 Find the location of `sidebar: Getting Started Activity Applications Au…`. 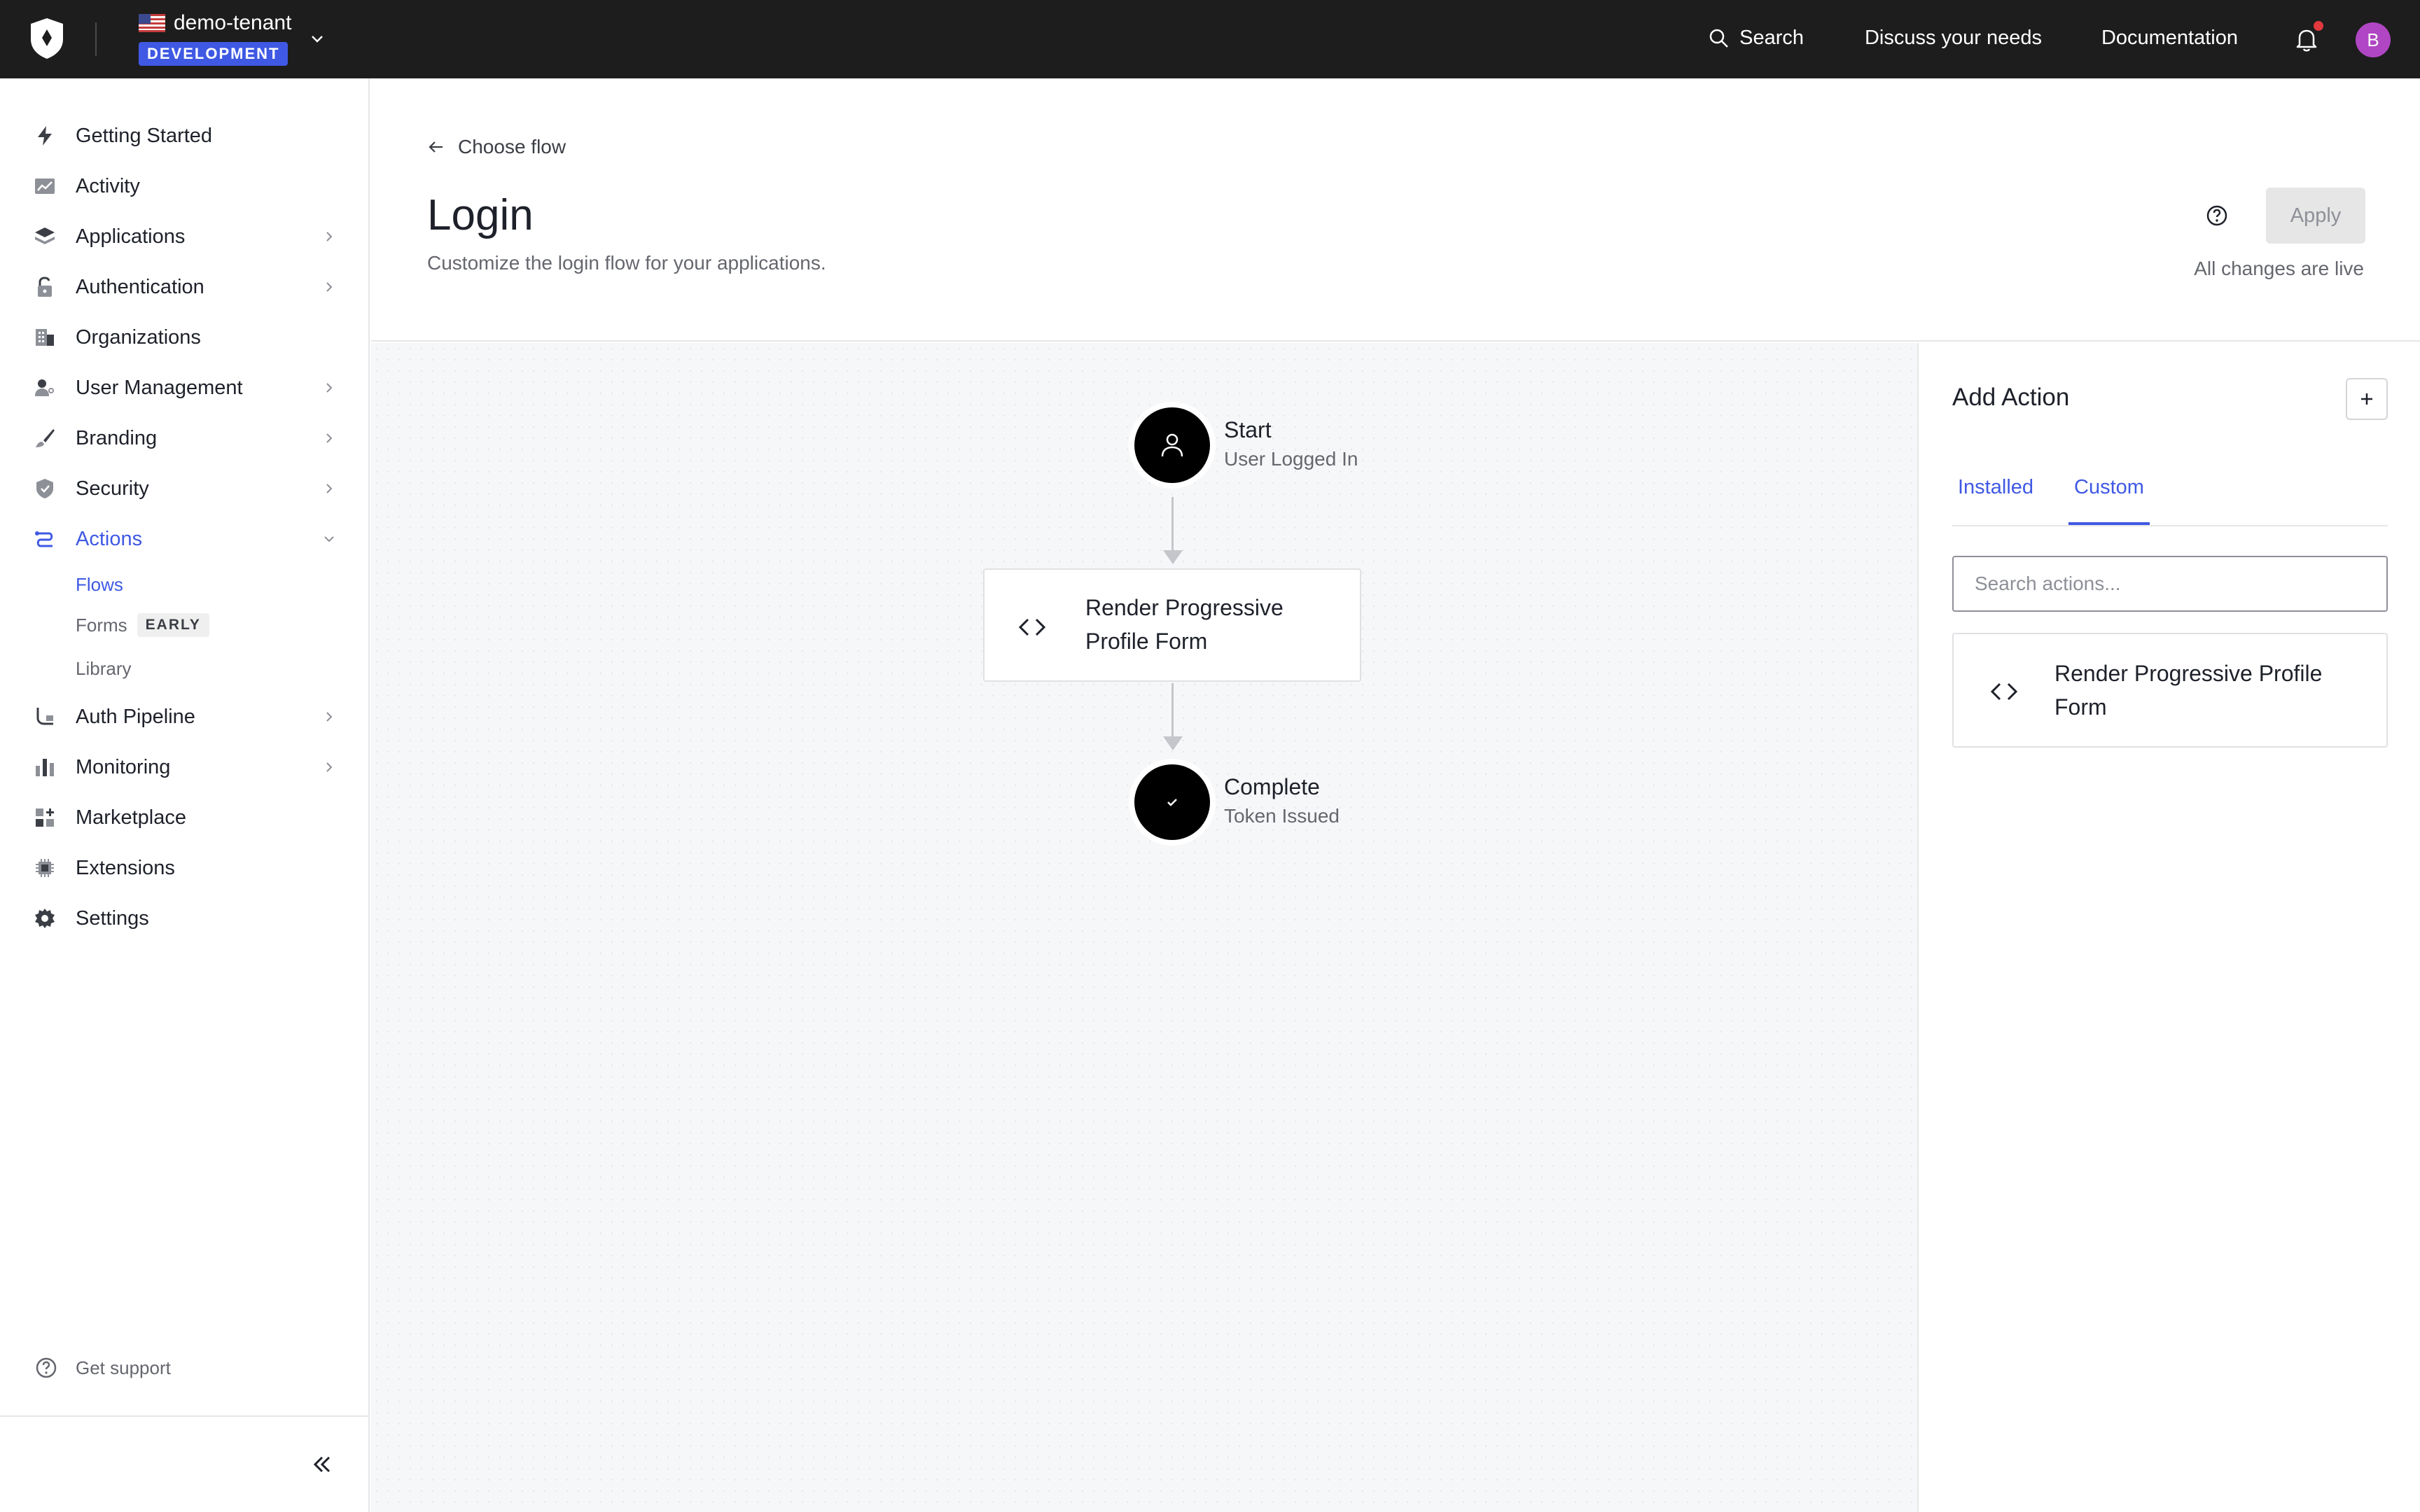

sidebar: Getting Started Activity Applications Au… is located at coordinates (185, 795).